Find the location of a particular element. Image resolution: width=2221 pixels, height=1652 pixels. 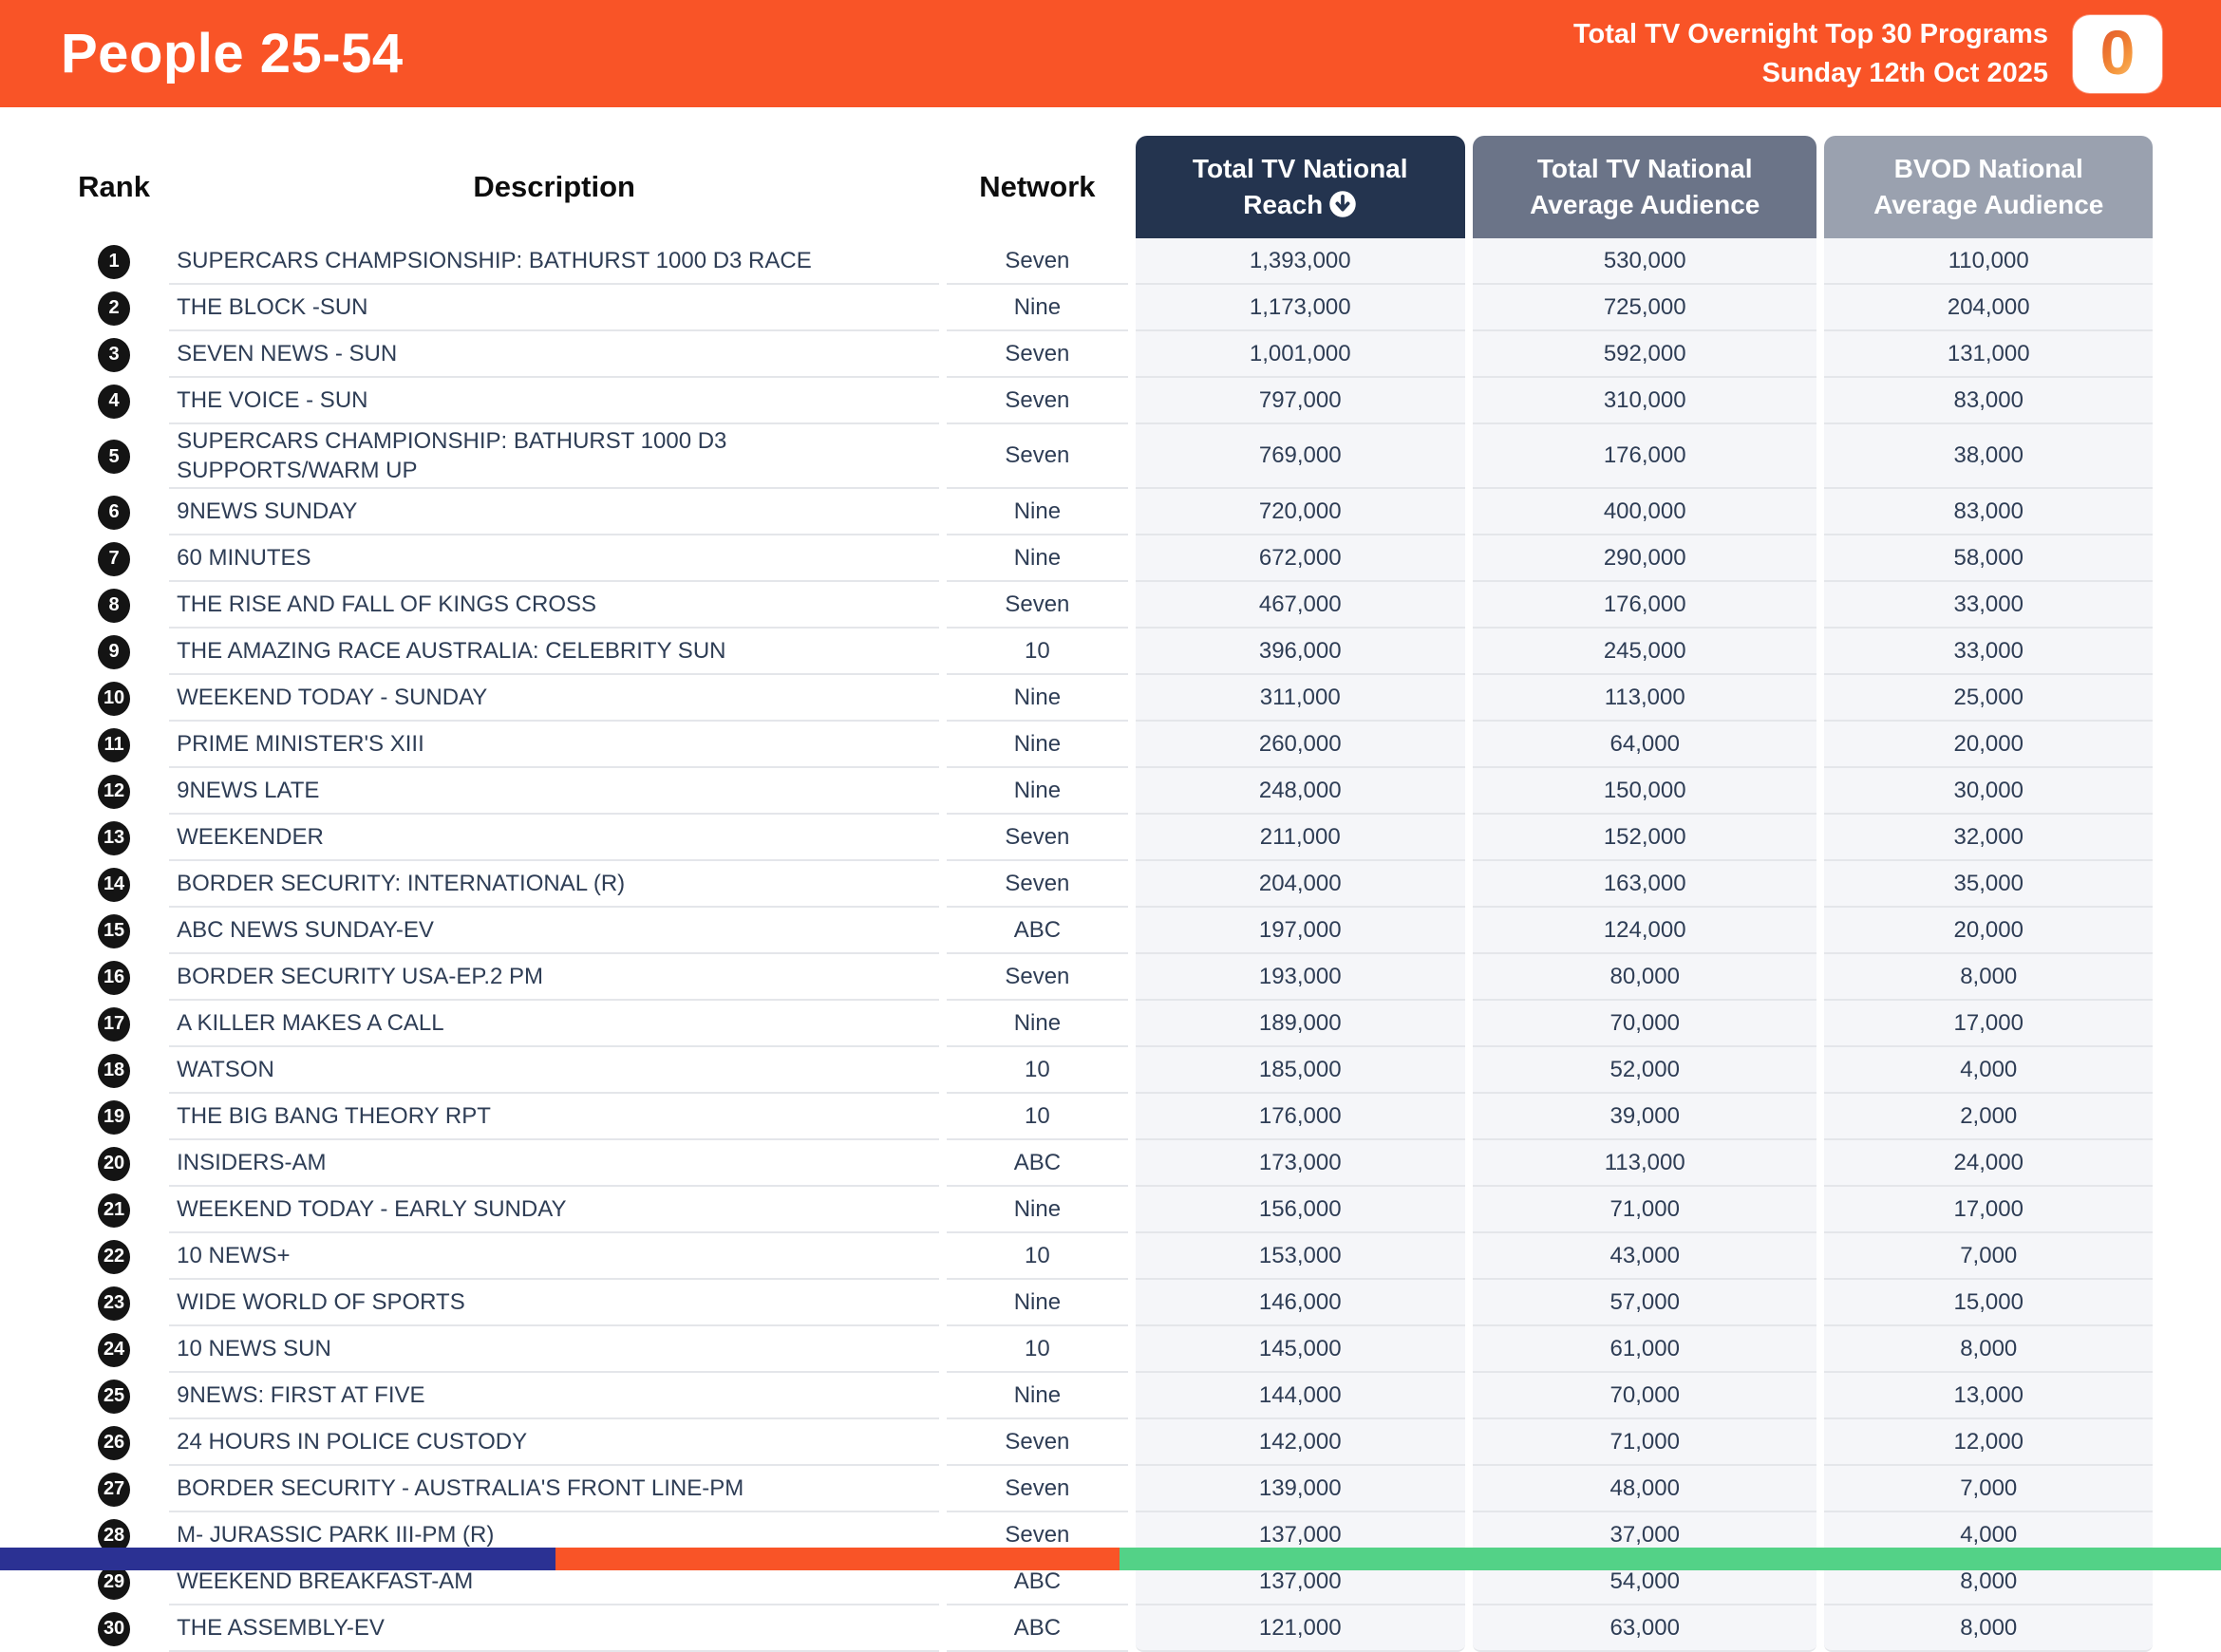

bvod-audience-cell: 32,000 is located at coordinates (1989, 838).